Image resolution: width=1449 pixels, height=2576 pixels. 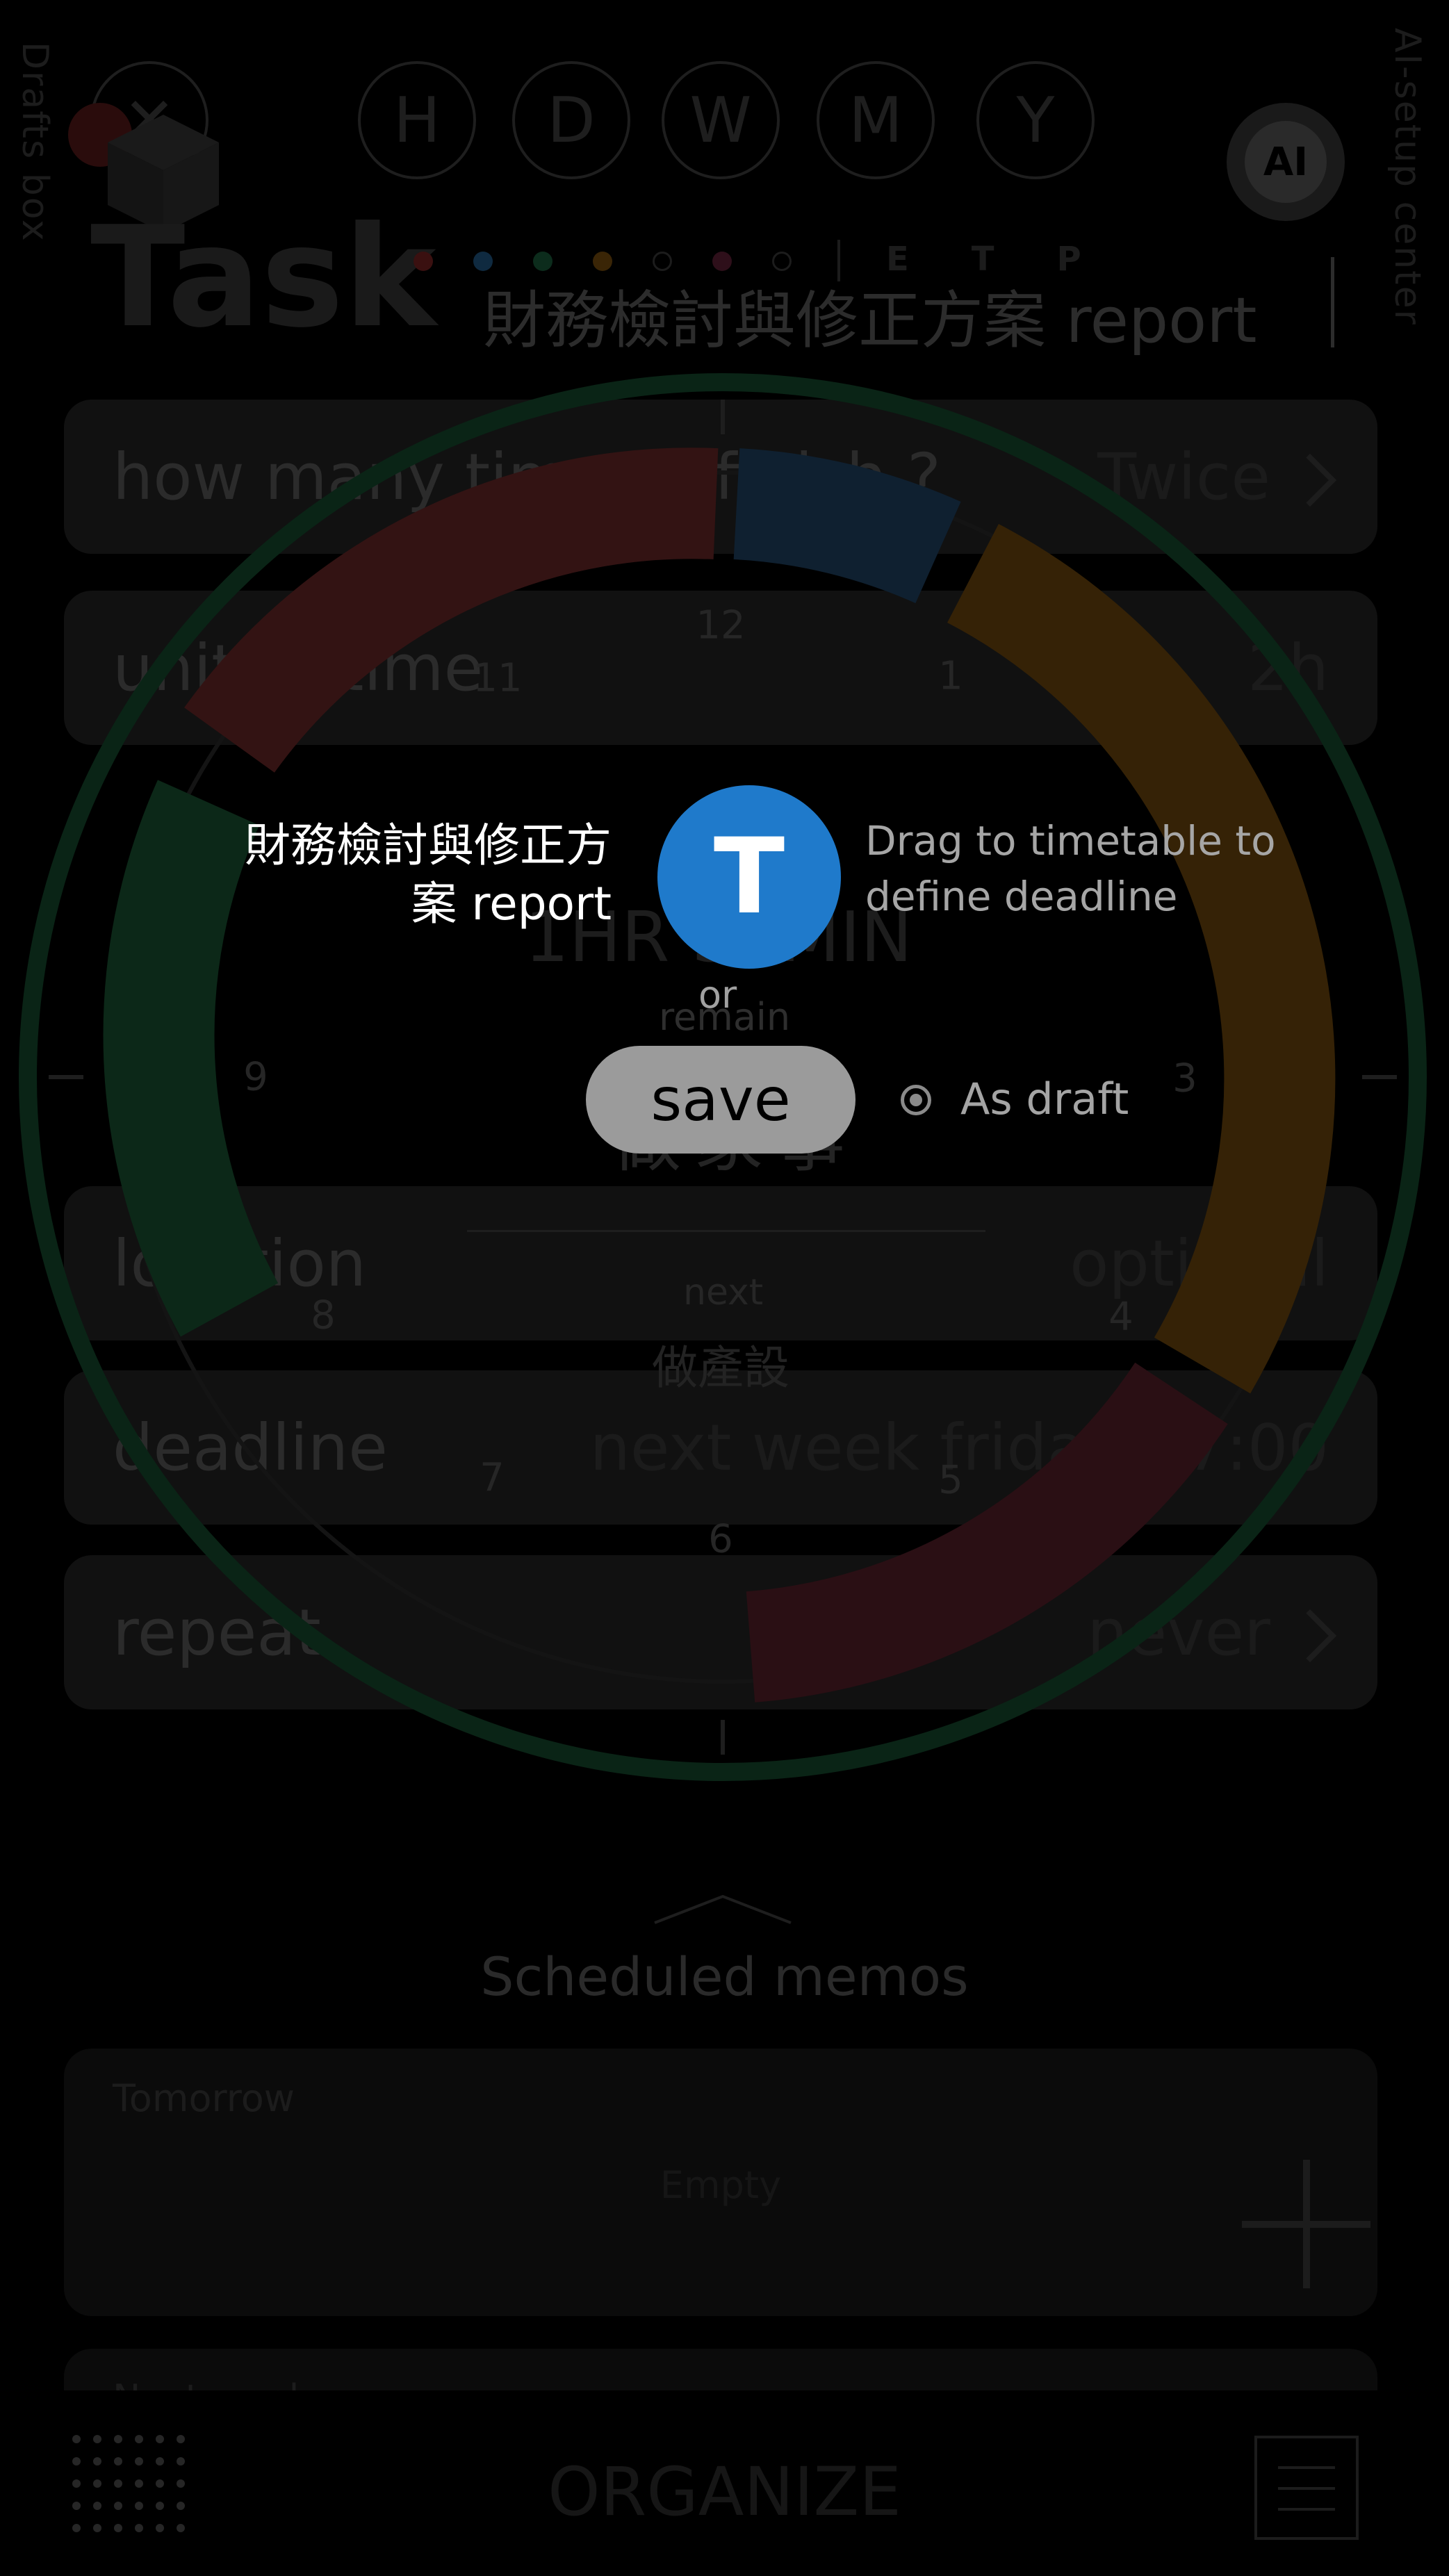 I want to click on period-label: D, so click(x=571, y=120).